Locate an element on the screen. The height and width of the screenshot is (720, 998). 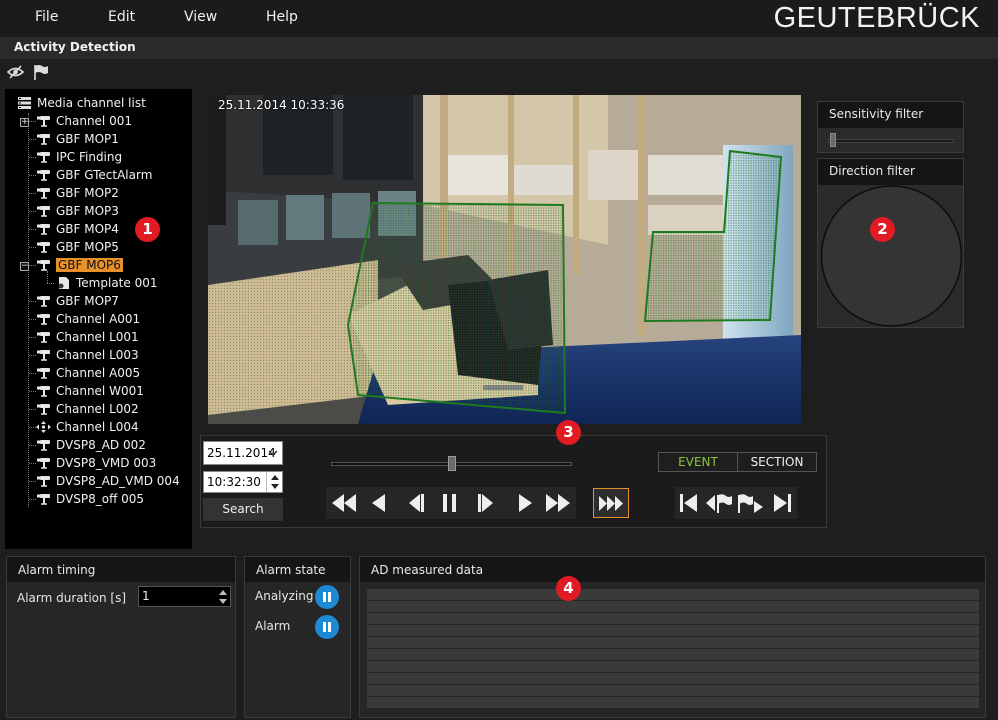
tree-root-label: Media channel list is located at coordinates (91, 103).